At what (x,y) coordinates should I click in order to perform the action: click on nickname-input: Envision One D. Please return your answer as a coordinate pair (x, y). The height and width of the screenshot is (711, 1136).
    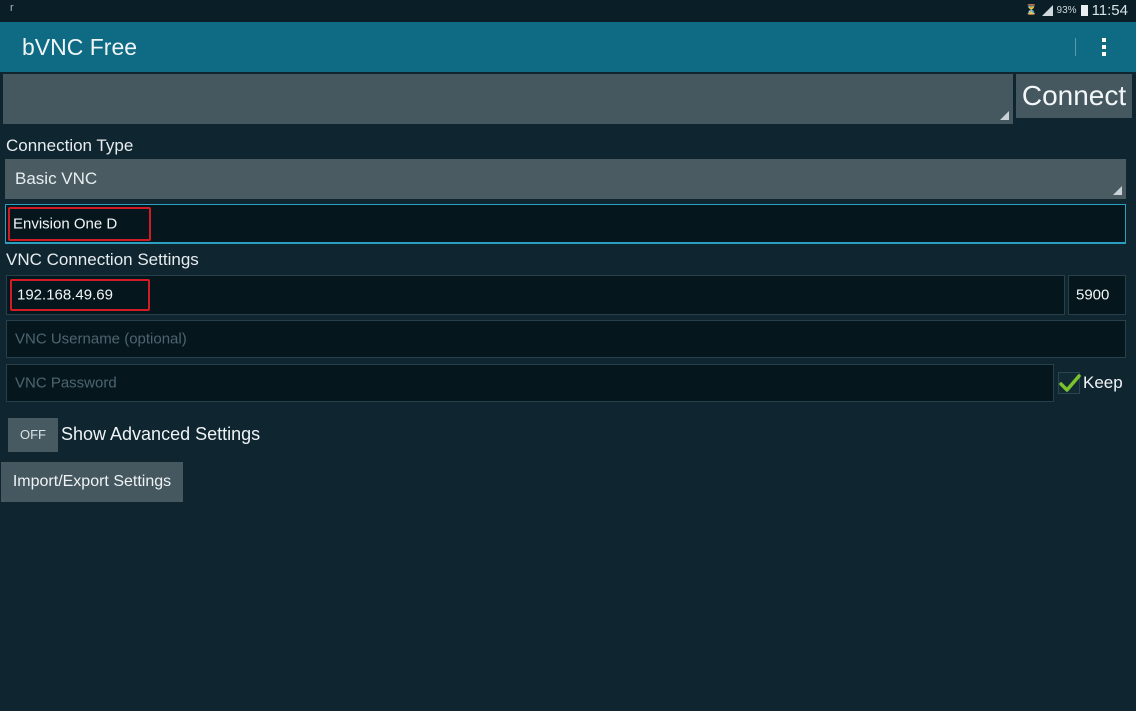
    Looking at the image, I should click on (565, 224).